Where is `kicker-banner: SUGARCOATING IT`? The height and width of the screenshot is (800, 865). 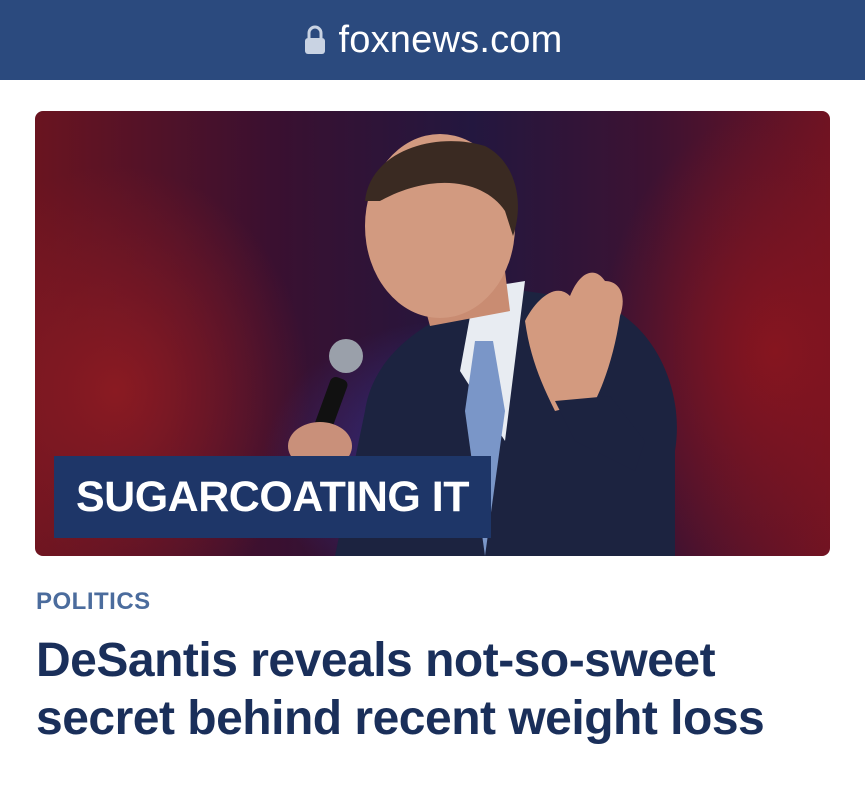 kicker-banner: SUGARCOATING IT is located at coordinates (273, 497).